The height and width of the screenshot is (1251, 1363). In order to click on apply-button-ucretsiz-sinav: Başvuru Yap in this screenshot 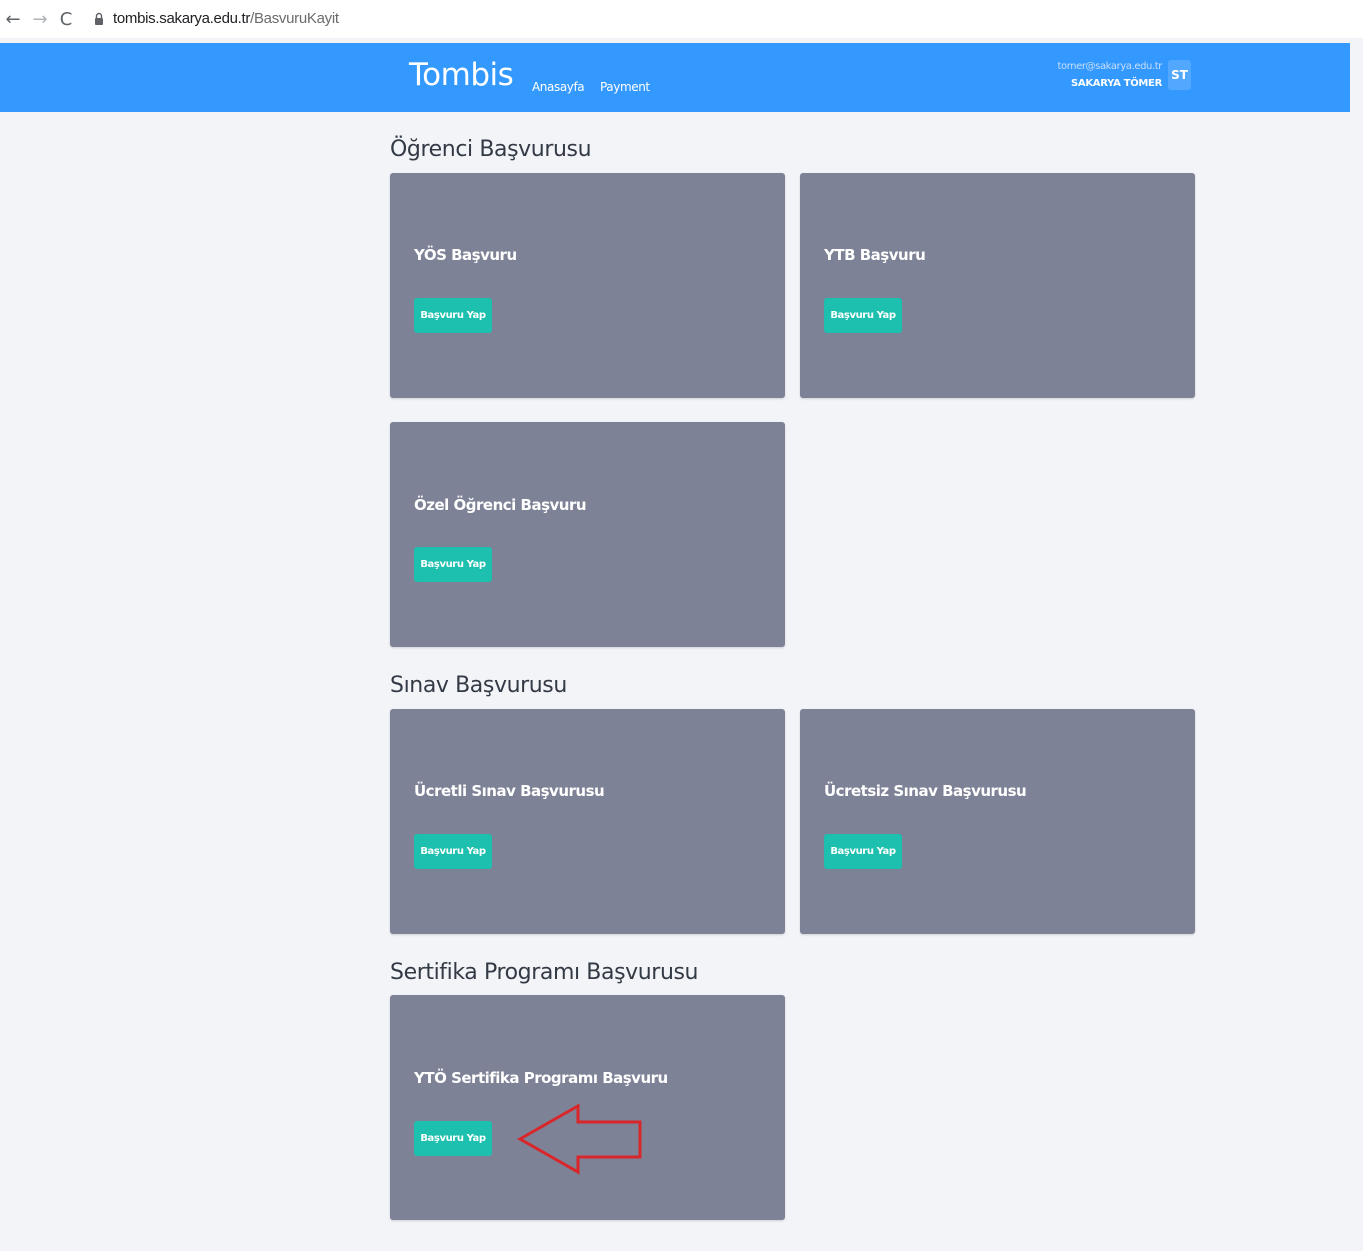, I will do `click(863, 851)`.